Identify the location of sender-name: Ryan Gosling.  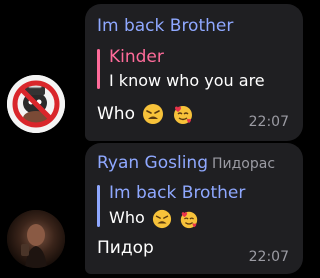
(152, 163).